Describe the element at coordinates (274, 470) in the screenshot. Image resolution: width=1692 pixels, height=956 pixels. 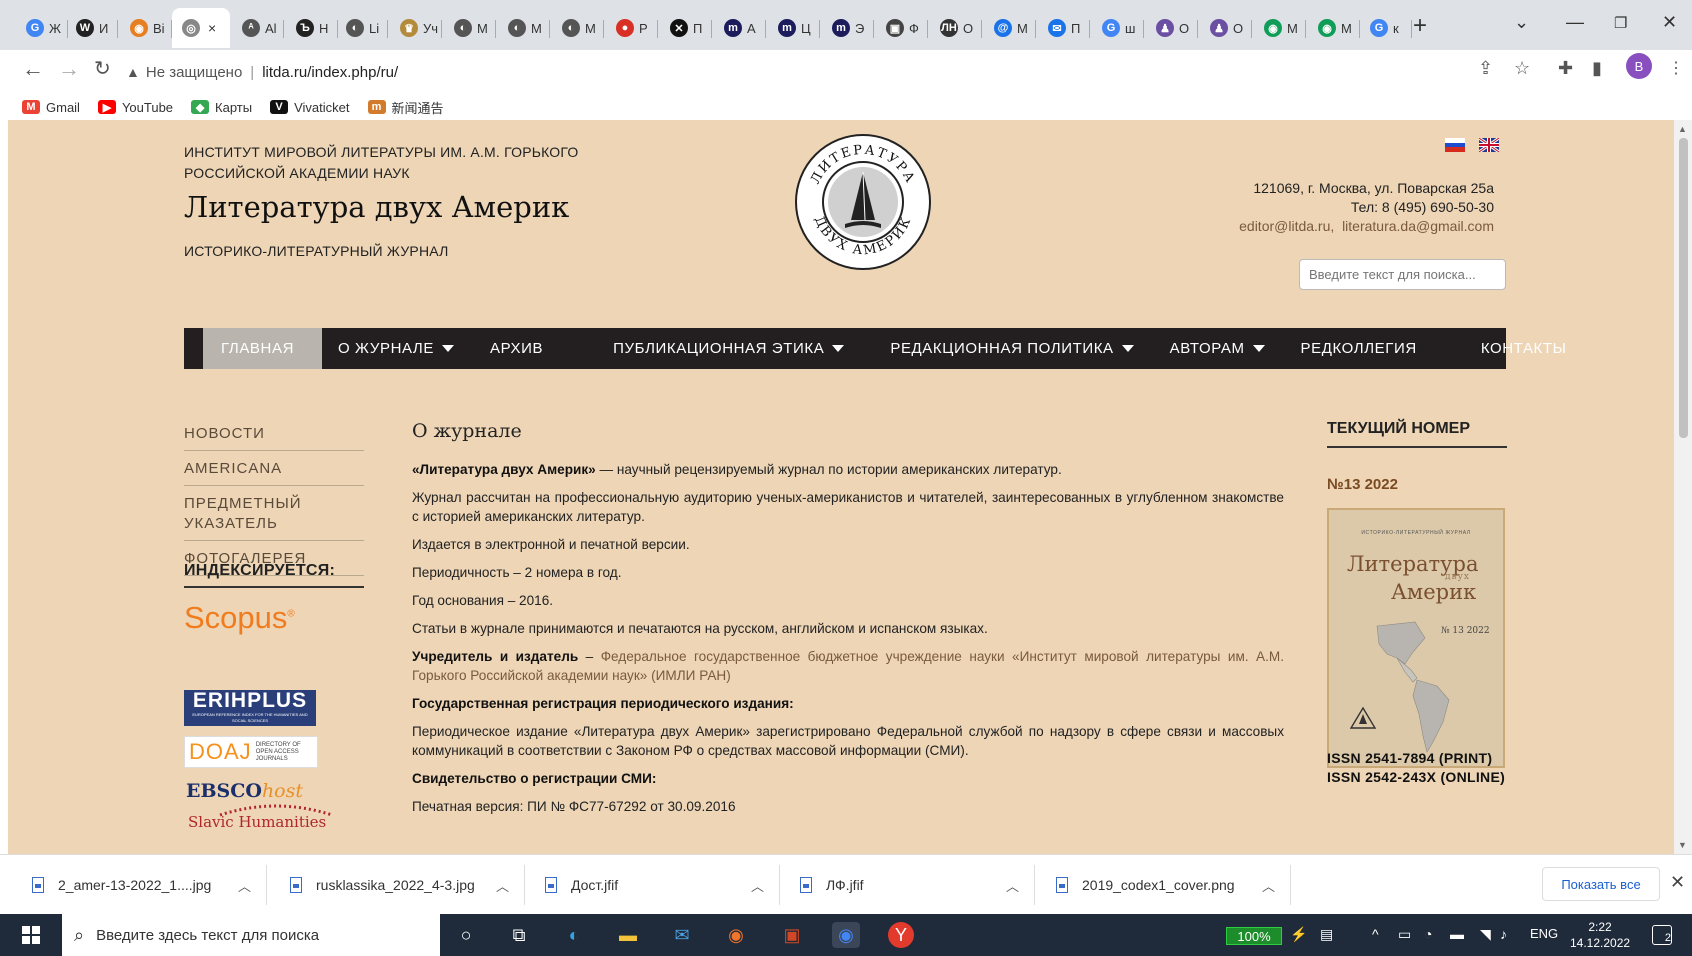
I see `sidebar-item: AMERICANA` at that location.